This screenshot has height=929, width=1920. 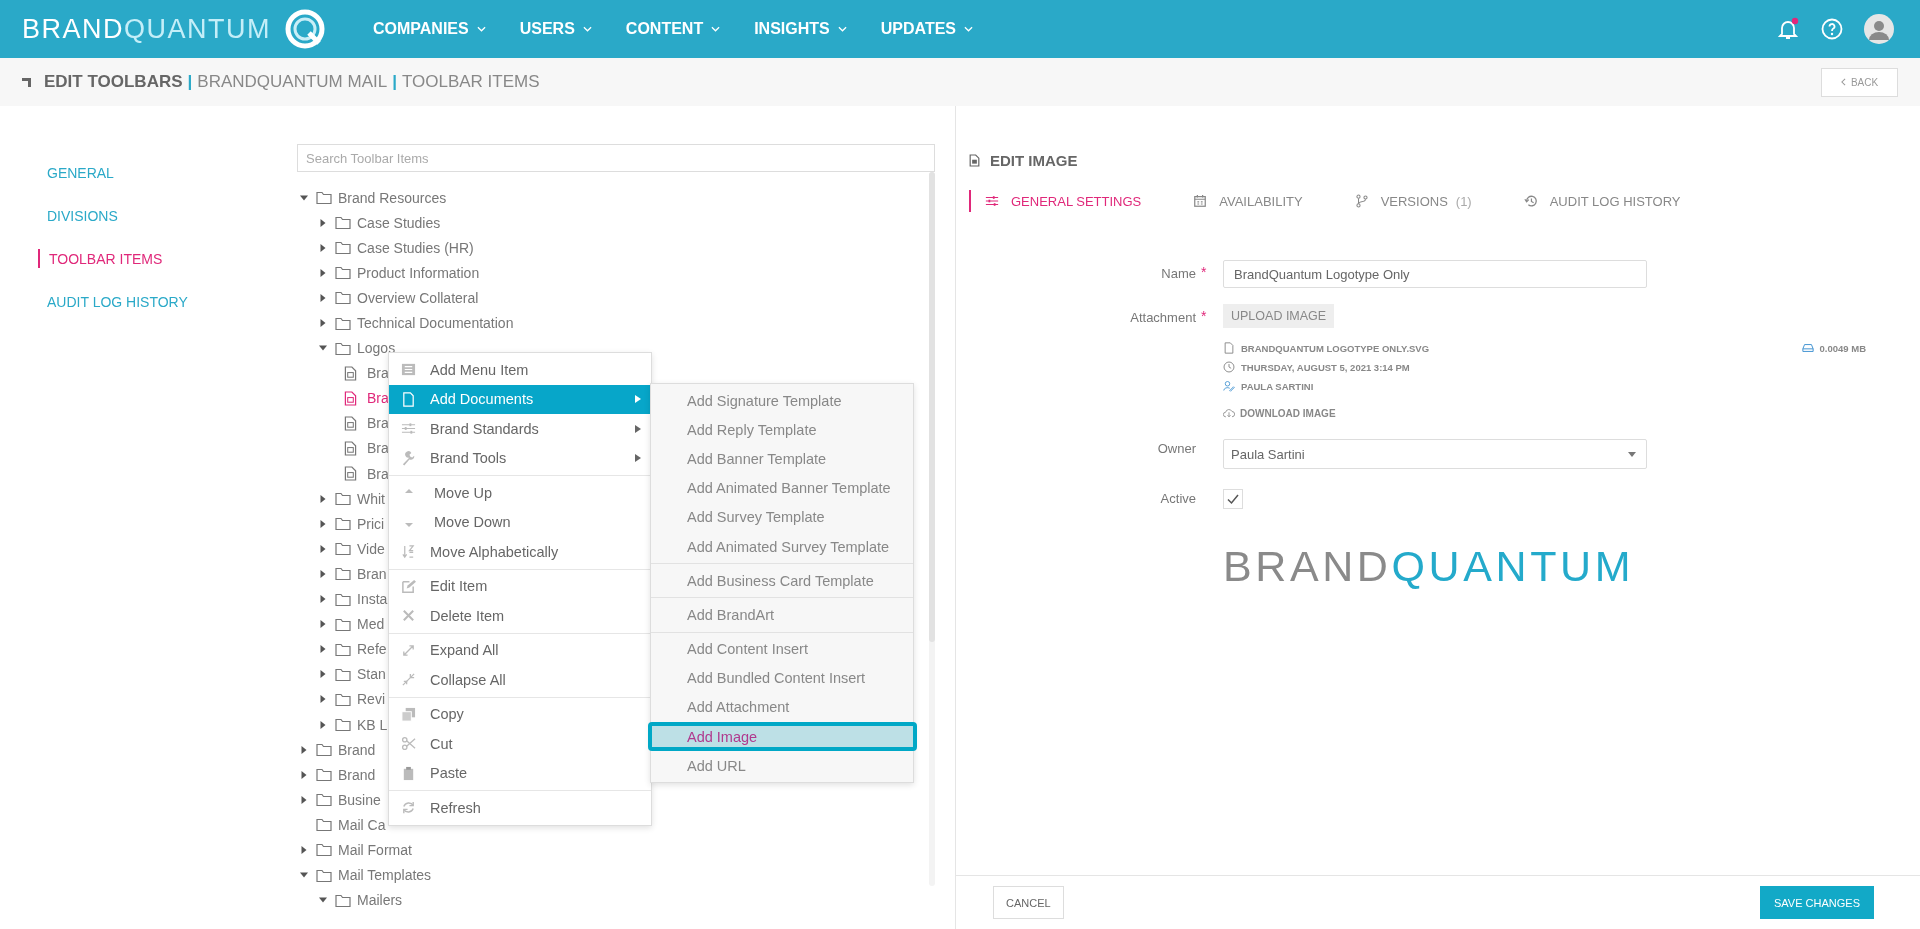 I want to click on tree-item: Busine, so click(x=359, y=799).